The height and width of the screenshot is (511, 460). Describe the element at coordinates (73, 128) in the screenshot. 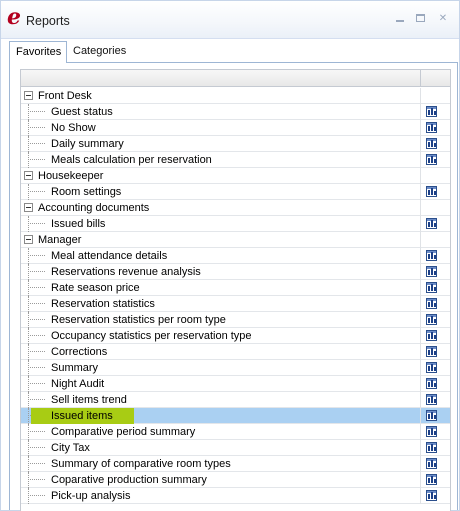

I see `report-label: No Show` at that location.